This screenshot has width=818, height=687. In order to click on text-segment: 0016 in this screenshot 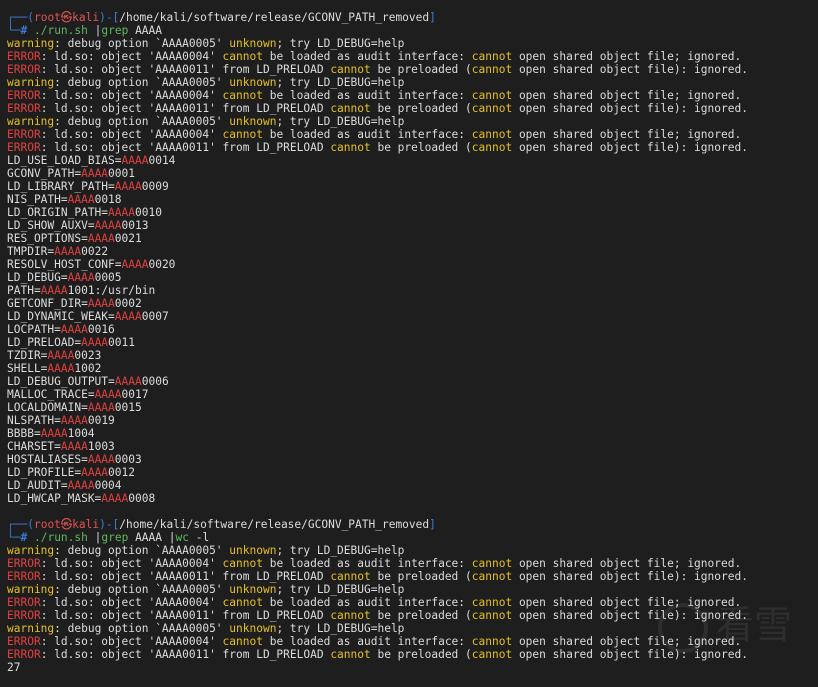, I will do `click(101, 329)`.